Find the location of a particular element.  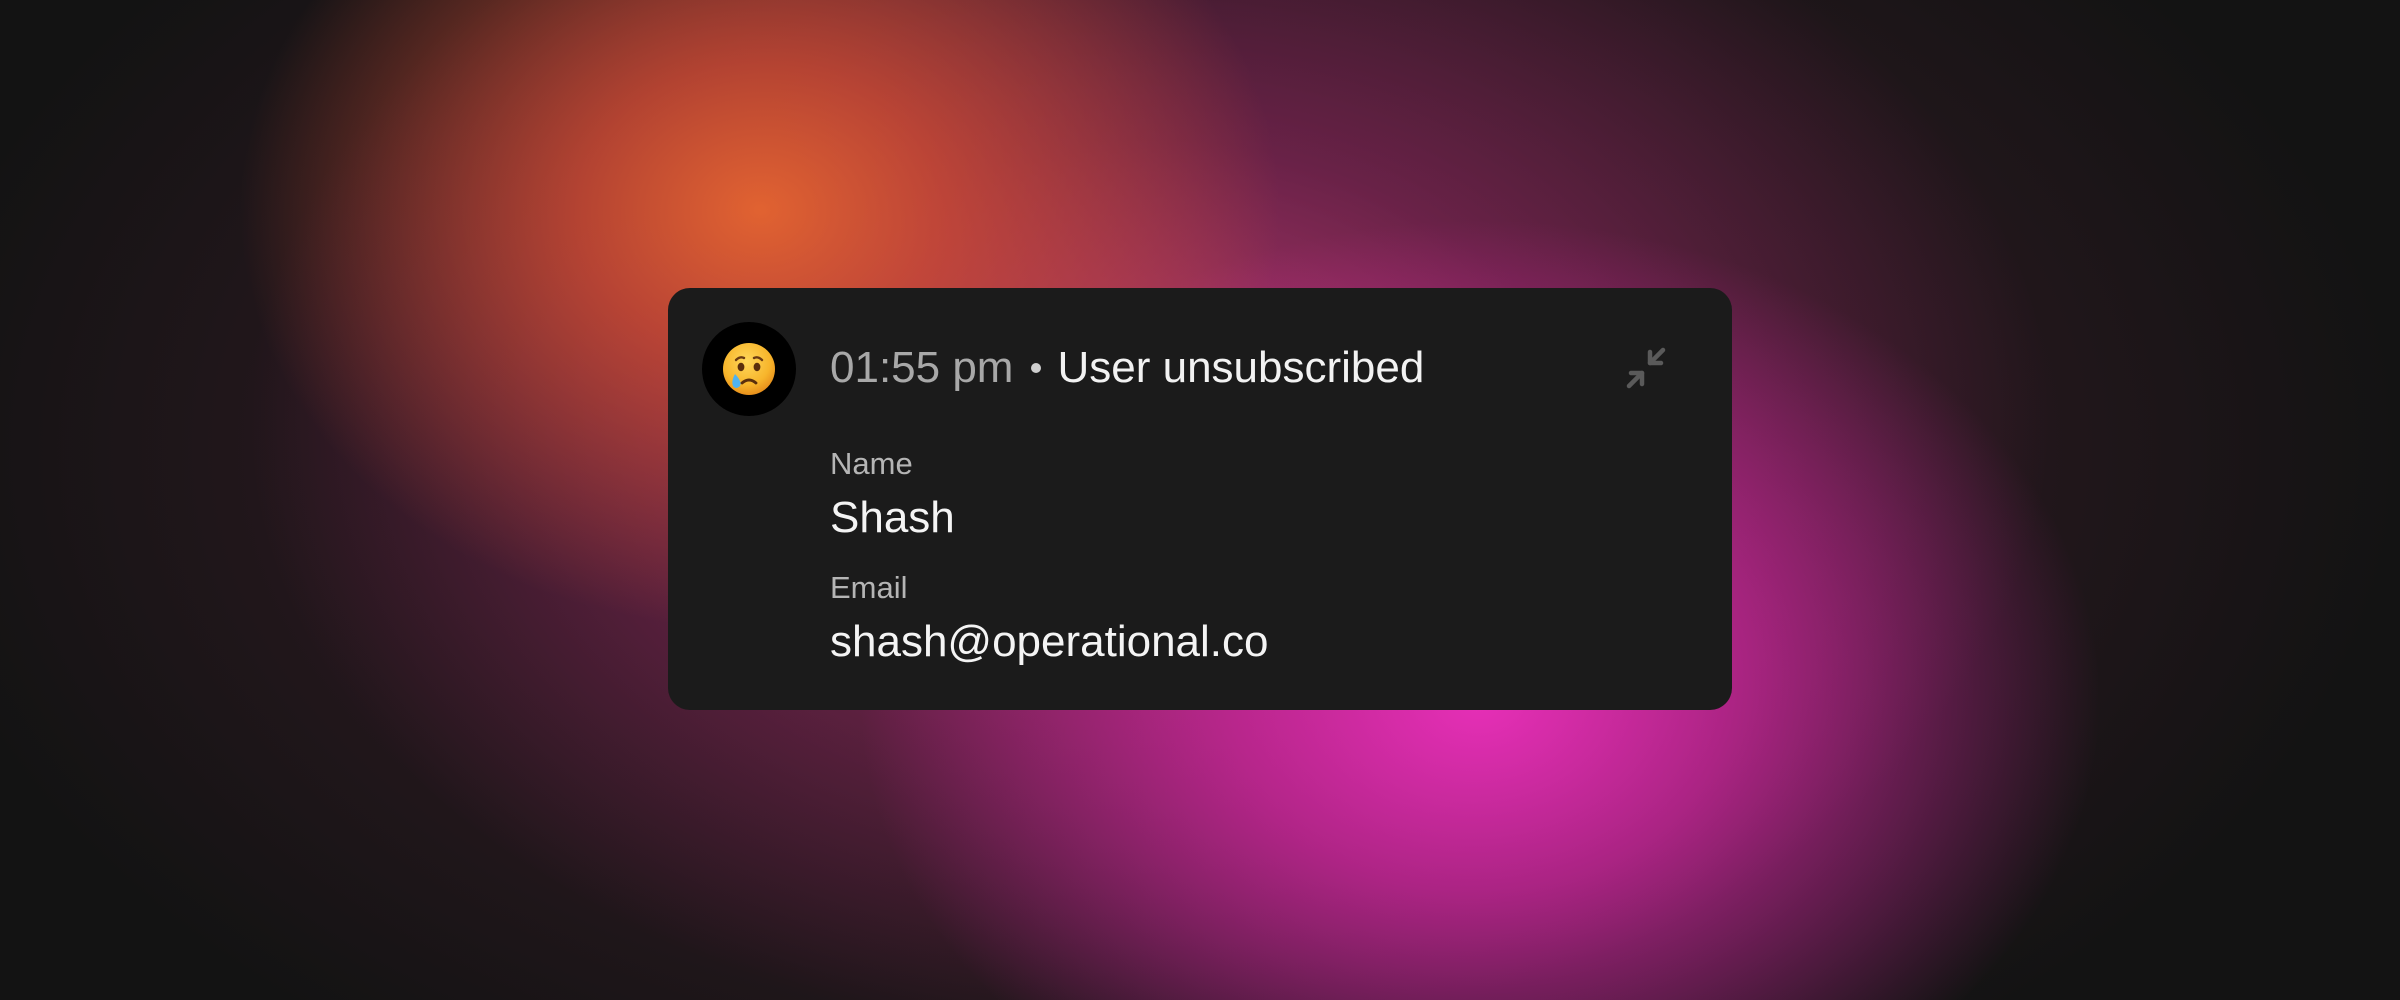

event-avatar is located at coordinates (749, 369).